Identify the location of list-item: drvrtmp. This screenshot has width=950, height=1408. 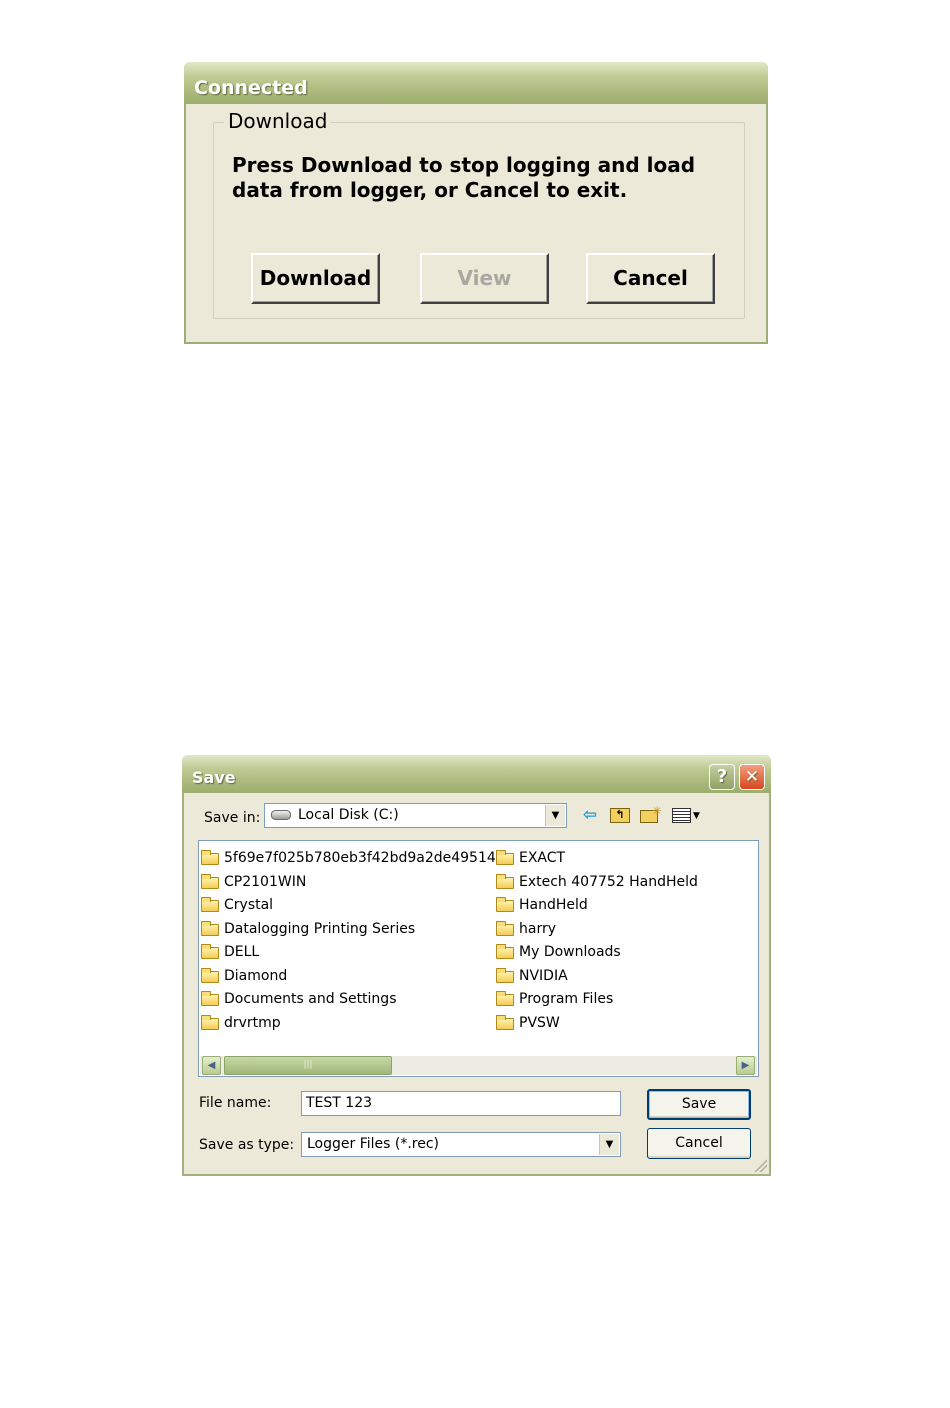
(347, 1024).